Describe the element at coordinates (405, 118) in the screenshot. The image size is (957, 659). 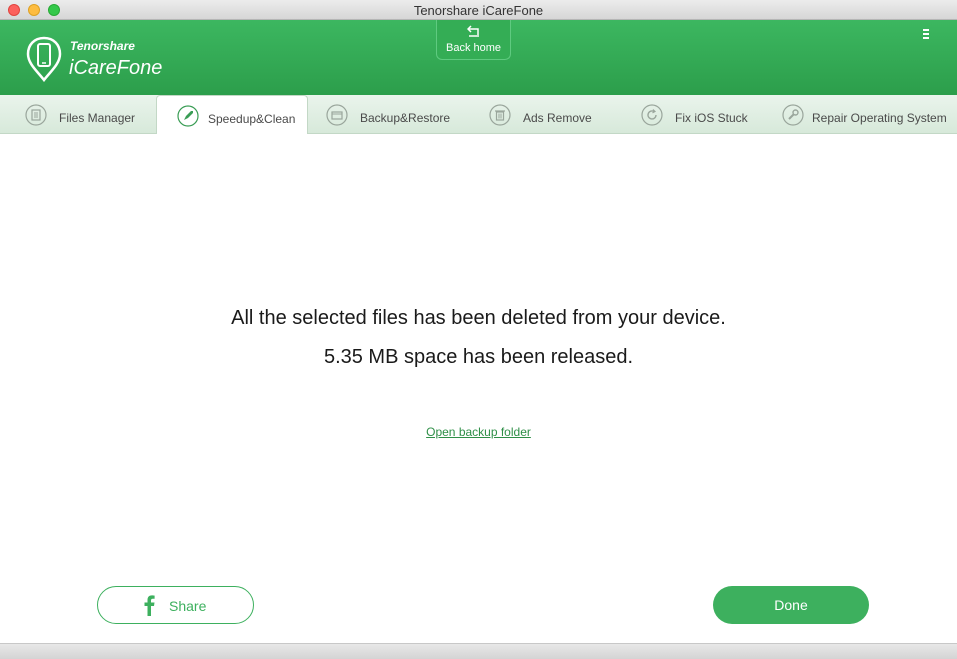
I see `tab-label: Backup&Restore` at that location.